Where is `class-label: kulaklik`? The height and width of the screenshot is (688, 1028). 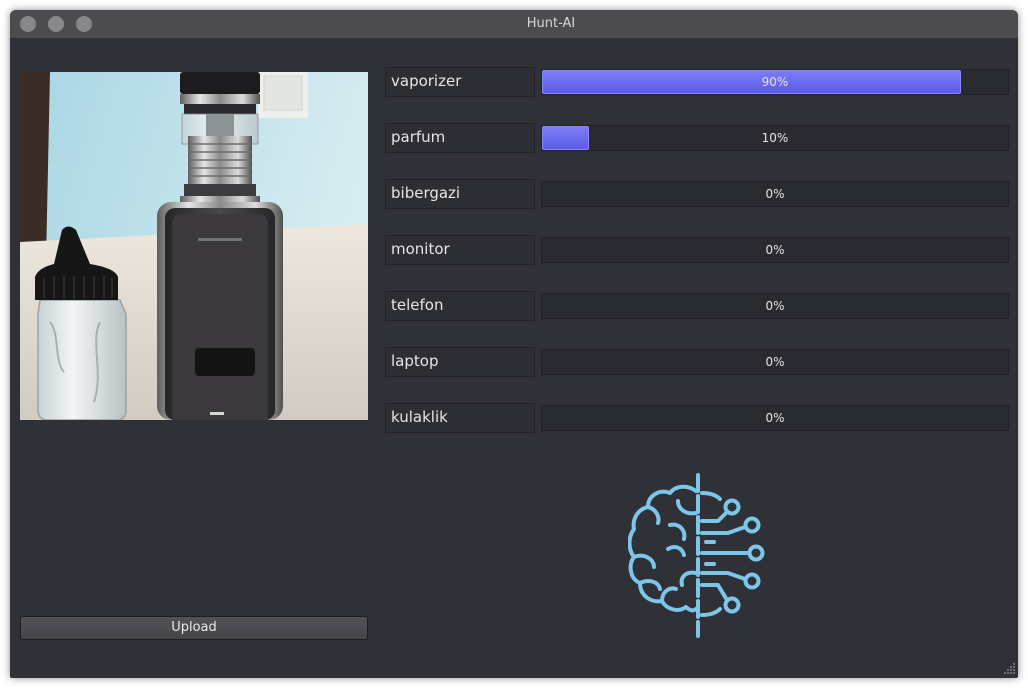
class-label: kulaklik is located at coordinates (460, 418).